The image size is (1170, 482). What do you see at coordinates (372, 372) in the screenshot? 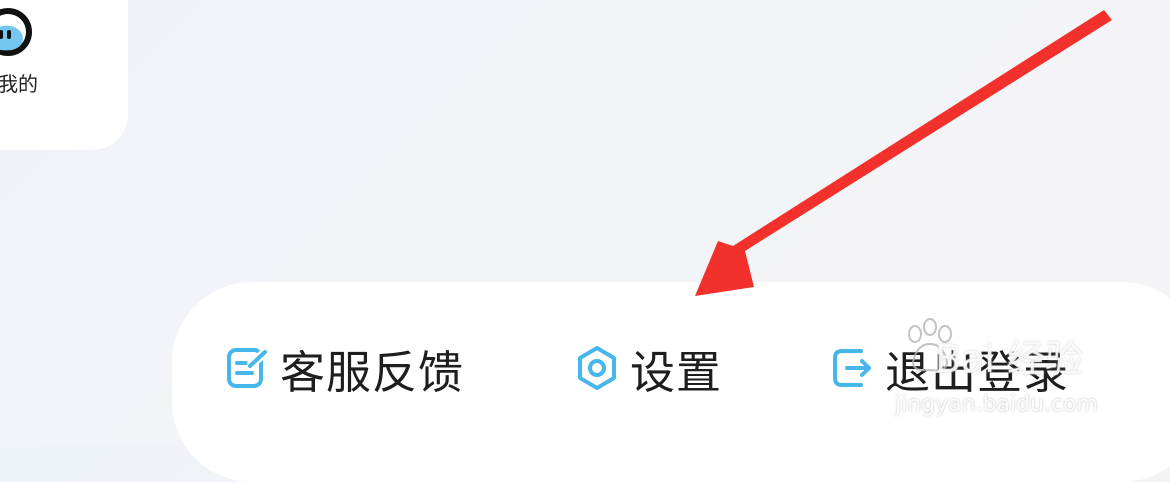
I see `feedback-label: 客服反馈` at bounding box center [372, 372].